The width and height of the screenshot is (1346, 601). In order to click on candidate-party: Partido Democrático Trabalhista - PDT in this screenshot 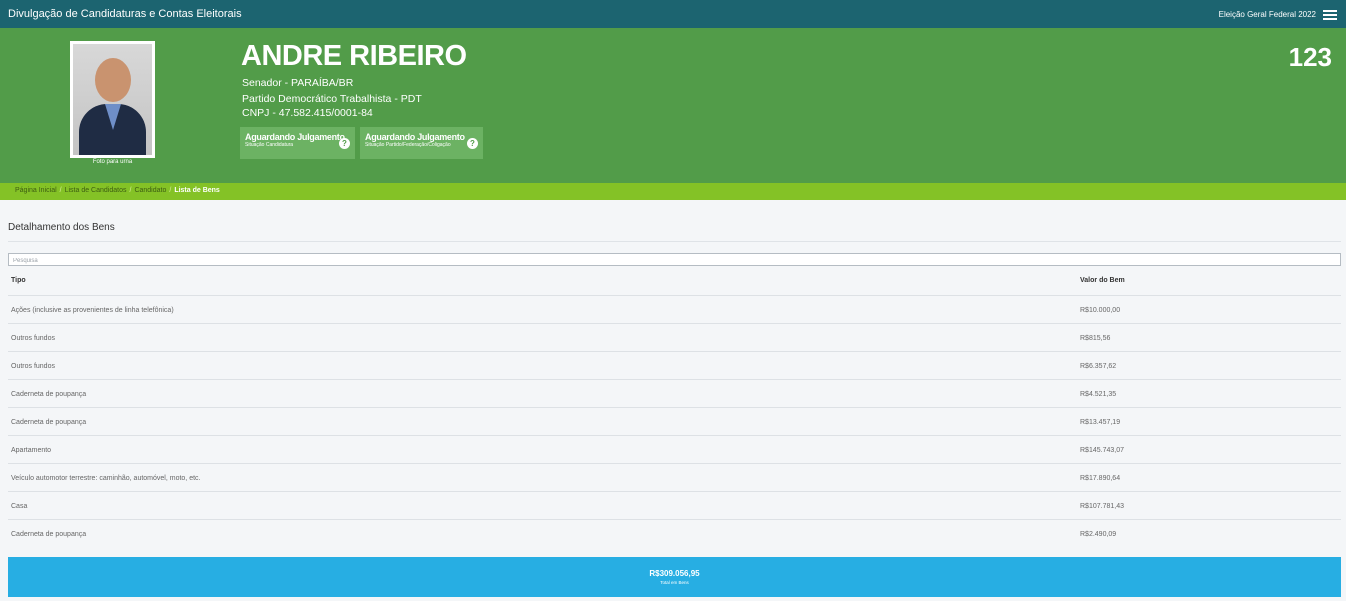, I will do `click(332, 99)`.